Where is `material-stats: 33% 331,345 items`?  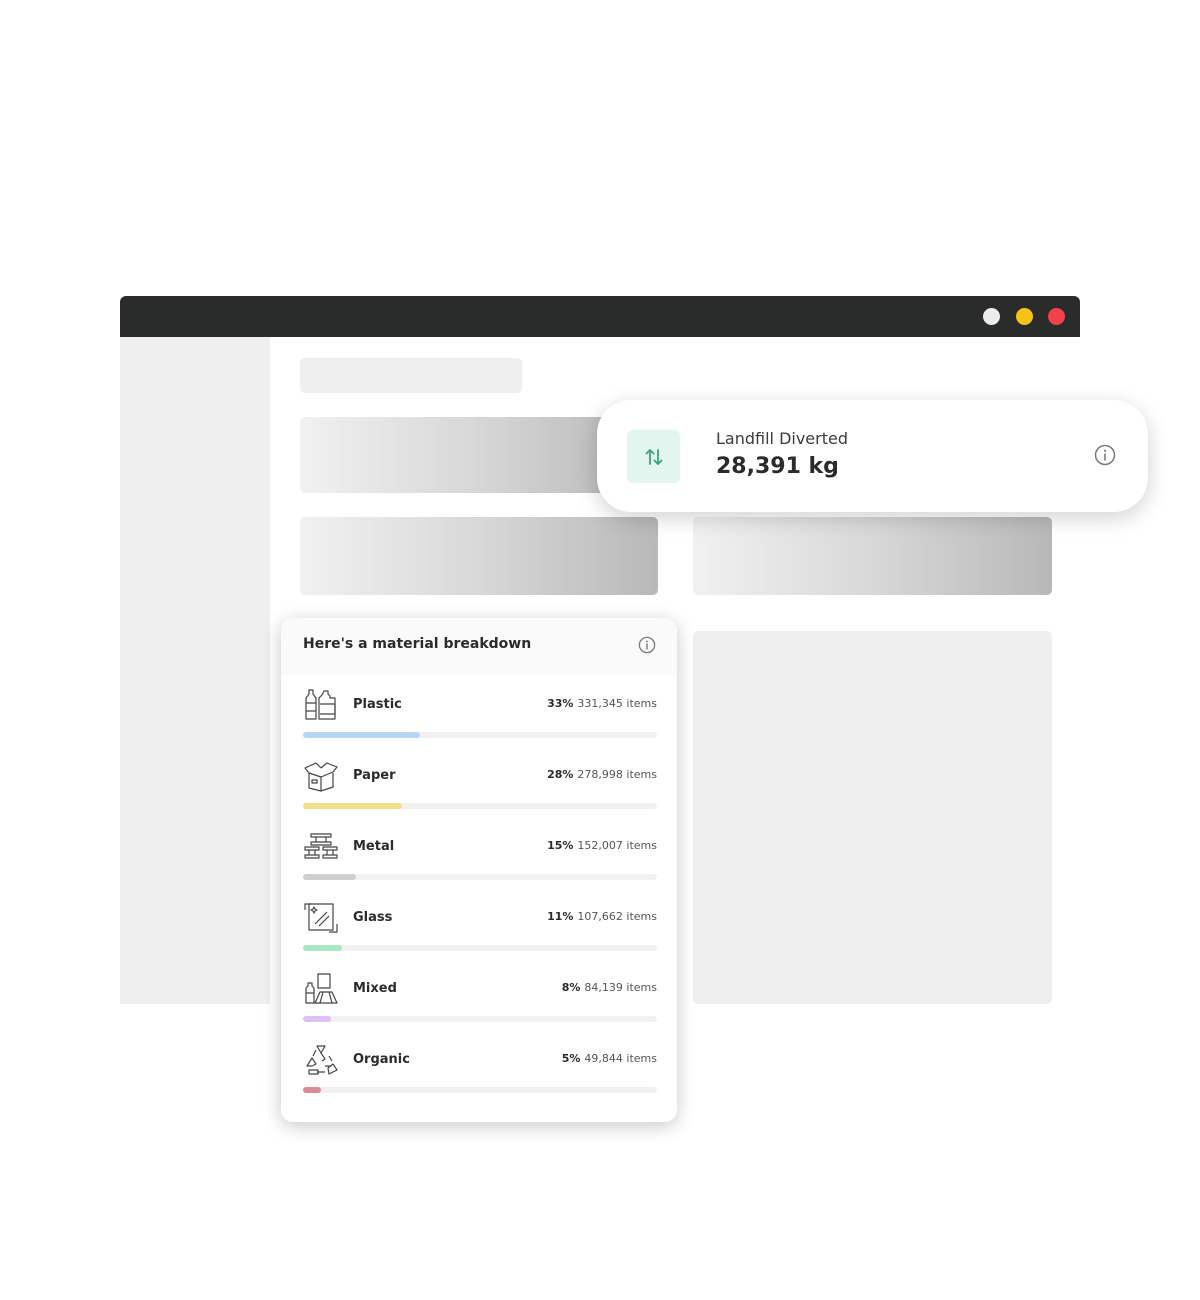
material-stats: 33% 331,345 items is located at coordinates (602, 703).